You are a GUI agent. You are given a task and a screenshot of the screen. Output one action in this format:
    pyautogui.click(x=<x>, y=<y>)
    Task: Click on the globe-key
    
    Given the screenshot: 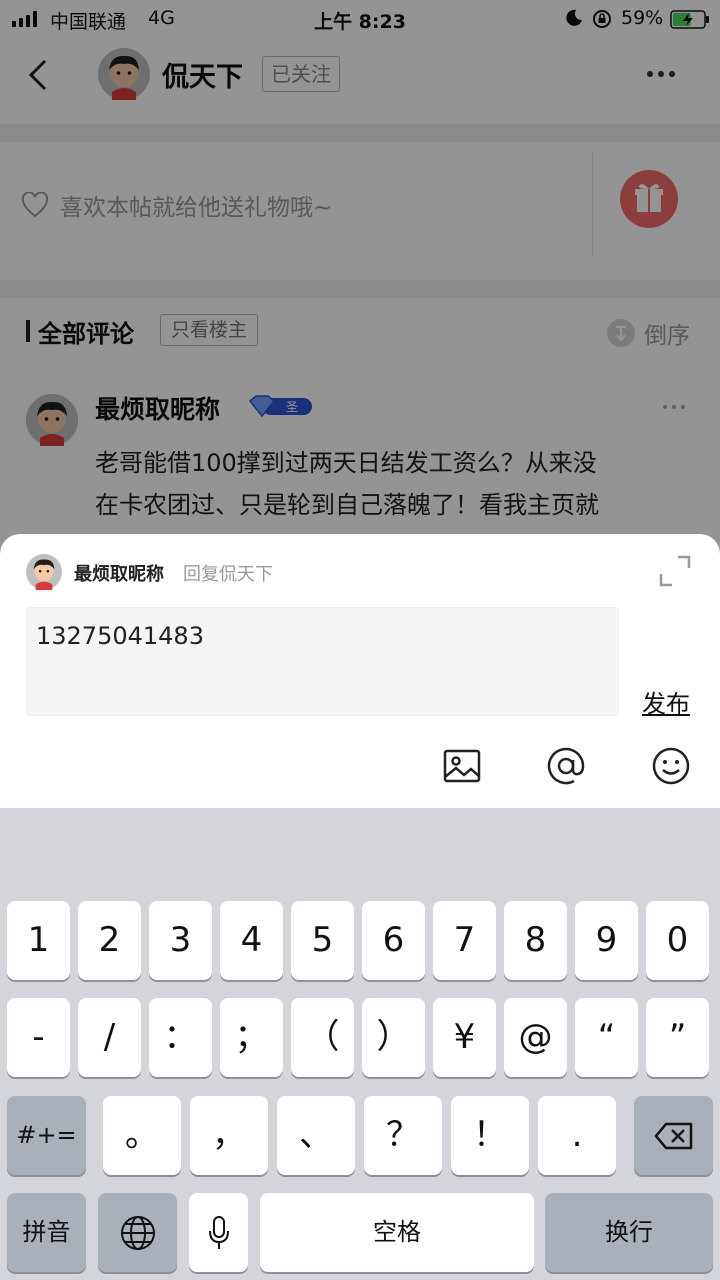 What is the action you would take?
    pyautogui.click(x=137, y=1232)
    